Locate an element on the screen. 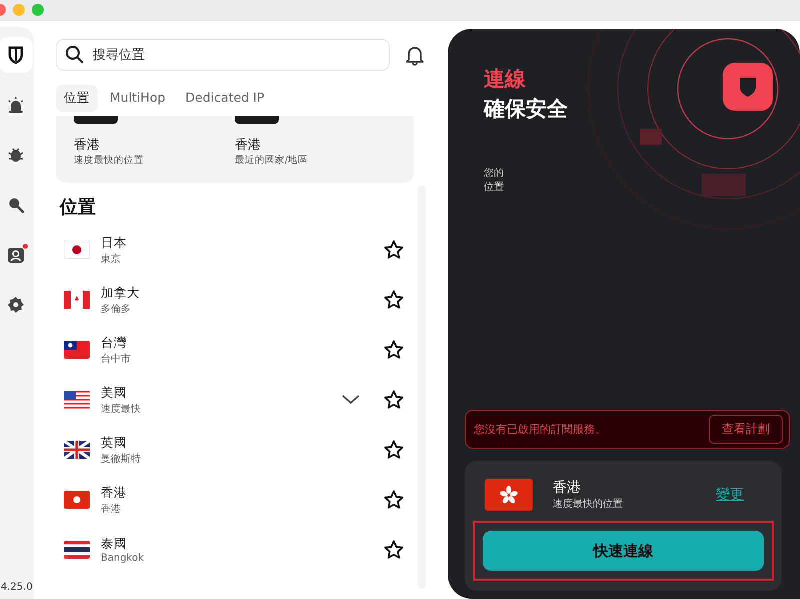  country-name: 香港 is located at coordinates (242, 493).